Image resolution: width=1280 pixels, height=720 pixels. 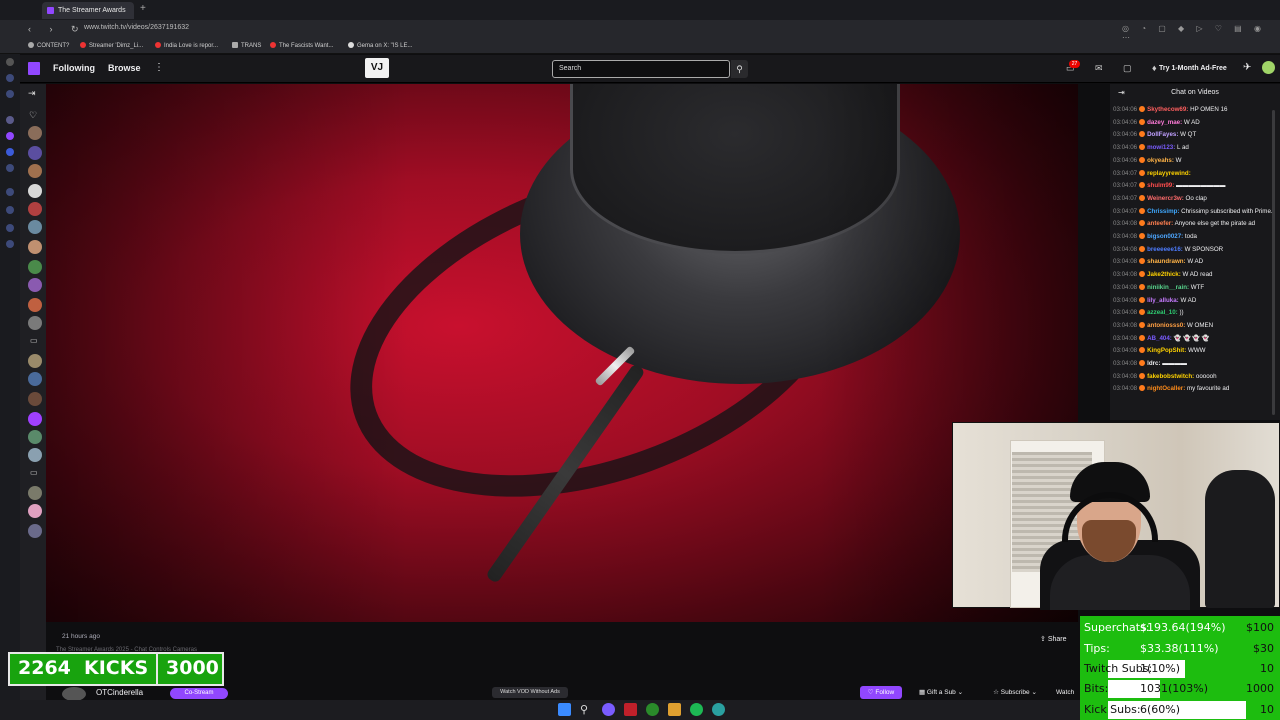 What do you see at coordinates (32, 93) in the screenshot?
I see `expand-sidebar-icon: ⇥` at bounding box center [32, 93].